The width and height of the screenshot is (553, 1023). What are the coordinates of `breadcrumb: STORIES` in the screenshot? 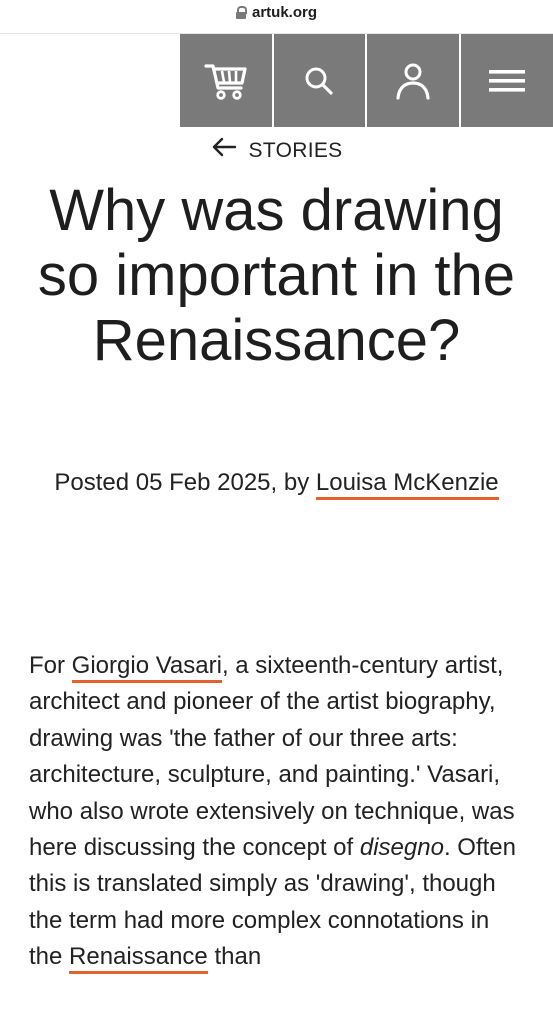 It's located at (276, 151).